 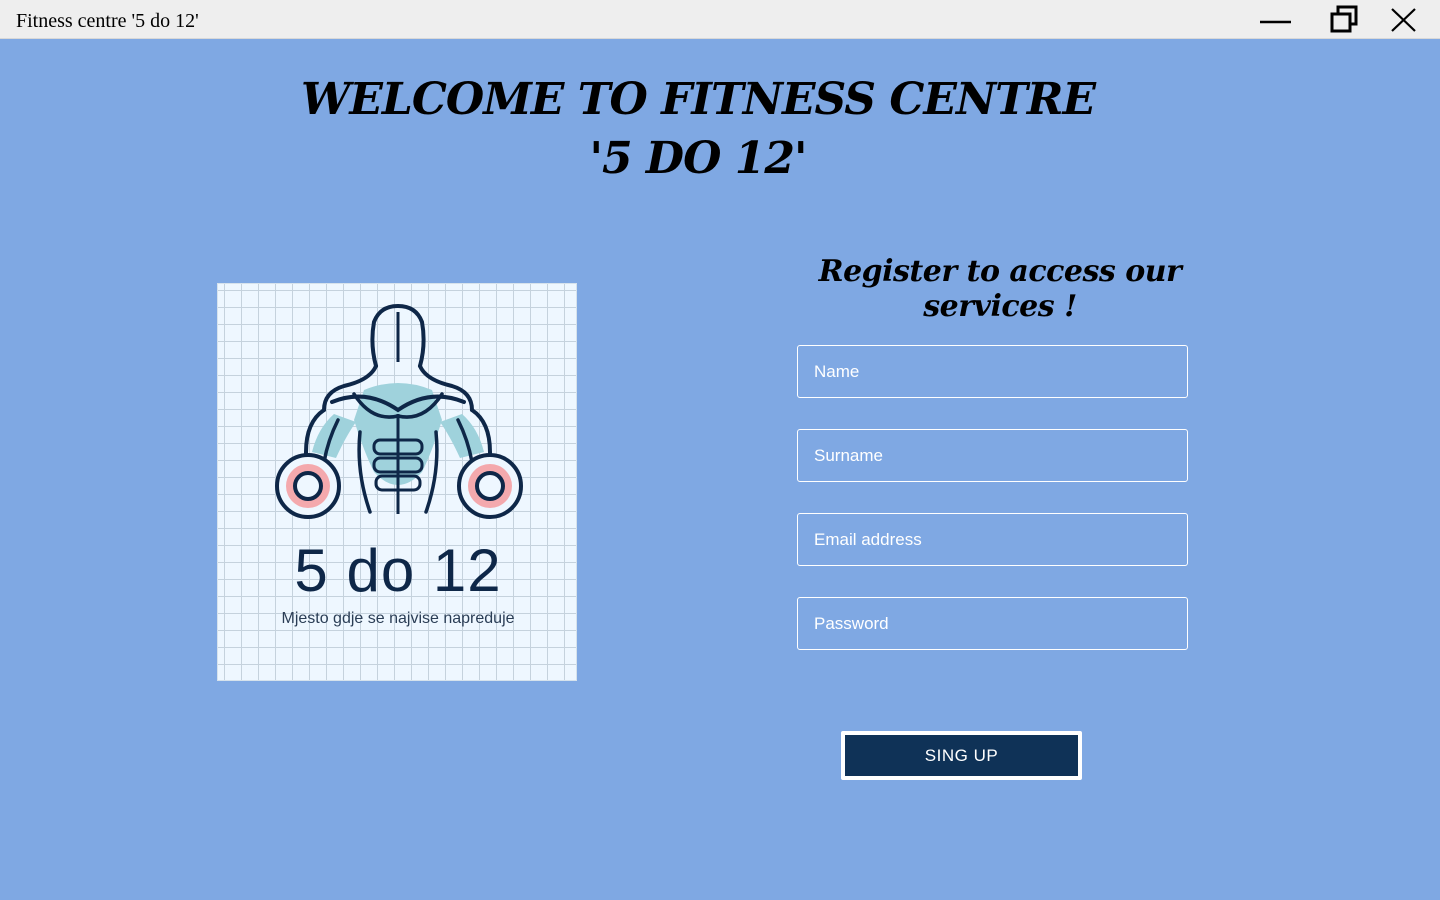 I want to click on muscle-torso-dumbbell-icon, so click(x=399, y=411).